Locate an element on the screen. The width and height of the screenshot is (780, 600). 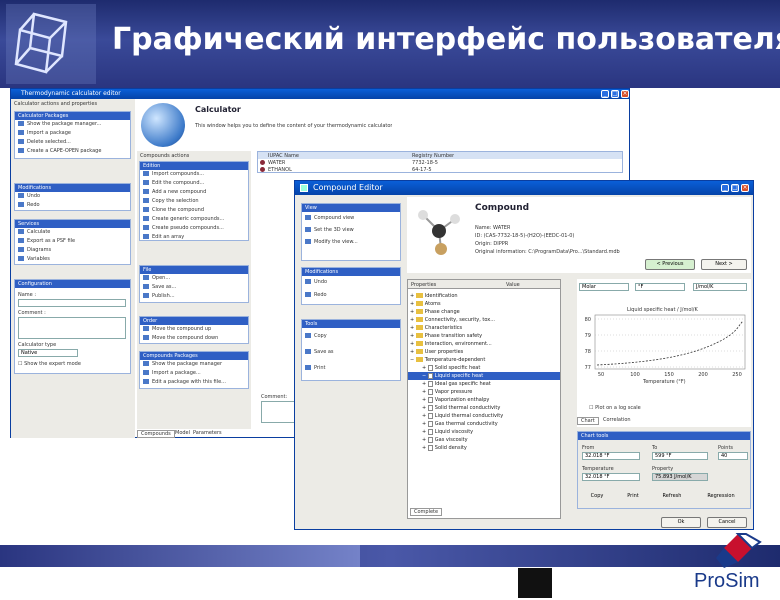
y-tick-label: 78 is located at coordinates (588, 352).